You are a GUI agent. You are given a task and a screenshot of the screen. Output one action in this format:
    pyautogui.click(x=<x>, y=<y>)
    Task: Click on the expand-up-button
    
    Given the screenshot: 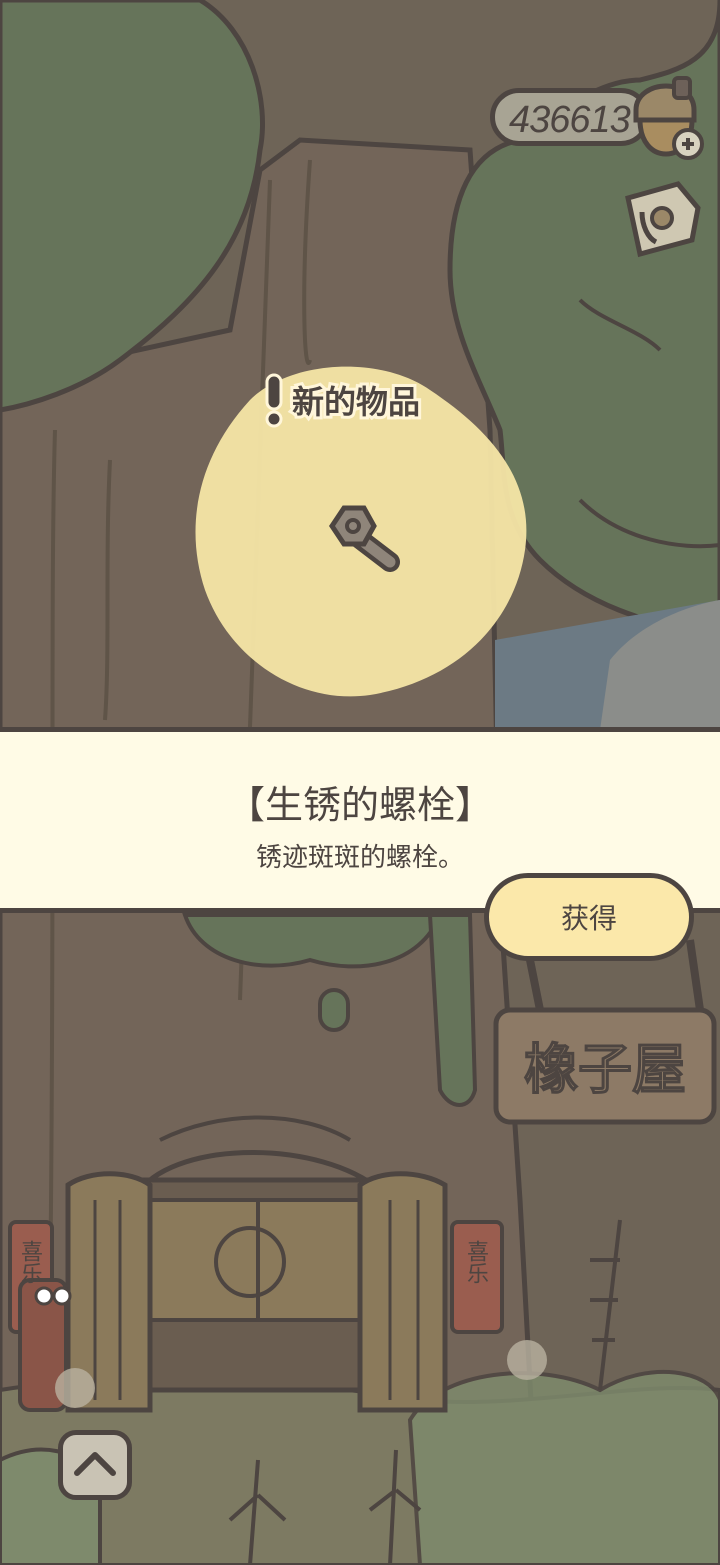 What is the action you would take?
    pyautogui.click(x=95, y=1465)
    